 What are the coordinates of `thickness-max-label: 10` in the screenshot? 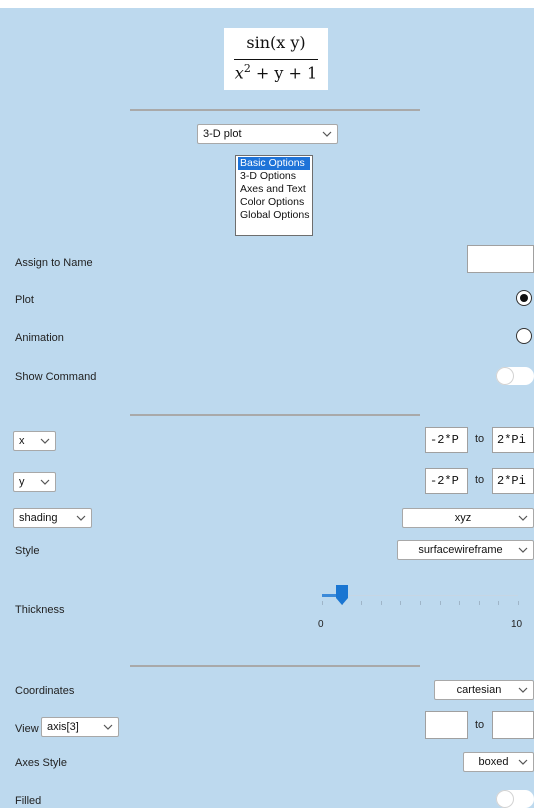 It's located at (517, 624).